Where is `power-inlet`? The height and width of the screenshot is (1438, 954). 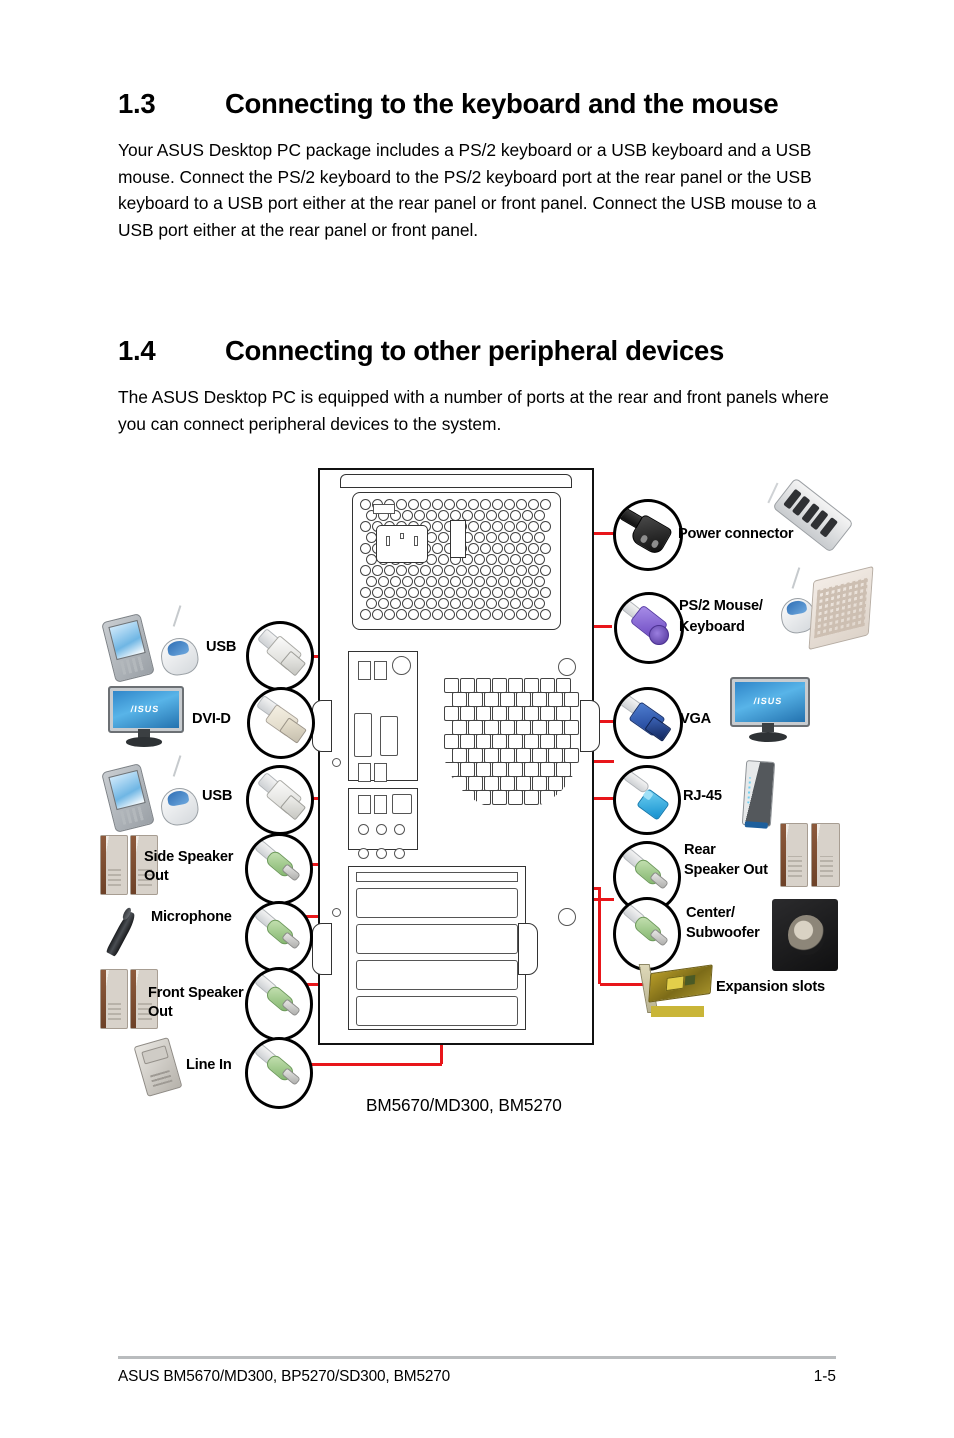
power-inlet is located at coordinates (402, 544).